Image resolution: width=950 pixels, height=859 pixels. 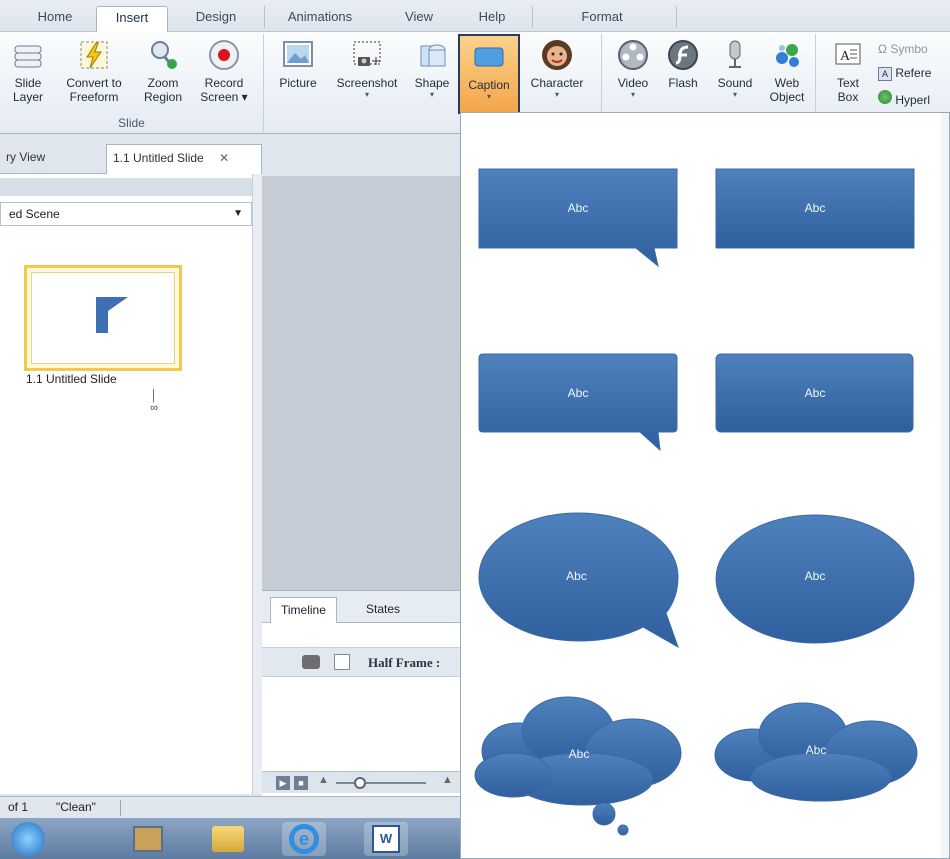 What do you see at coordinates (55, 19) in the screenshot?
I see `tab-home: Home` at bounding box center [55, 19].